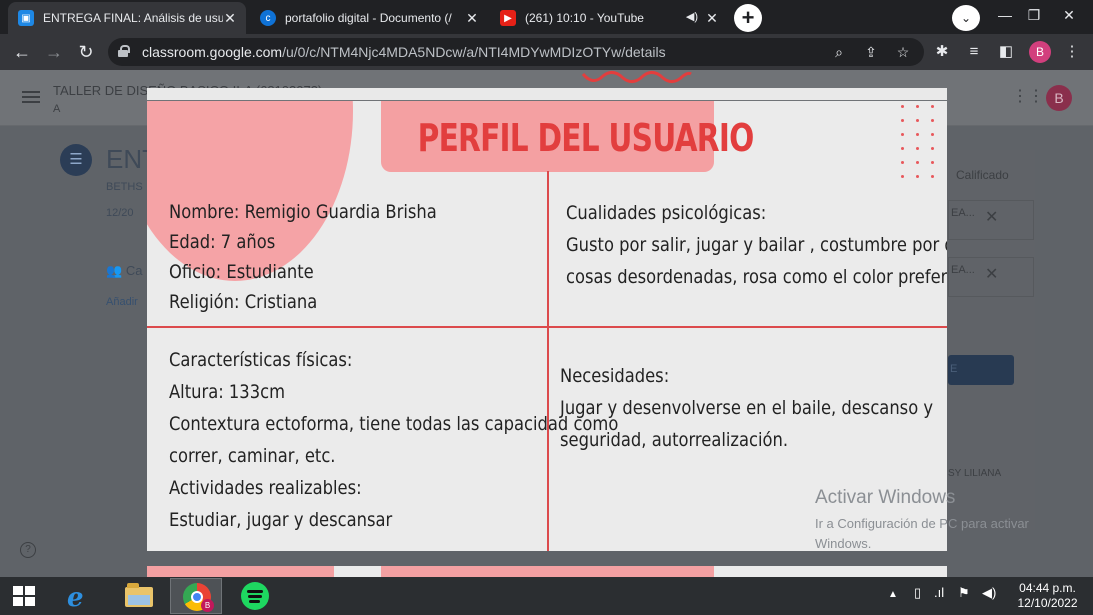 The image size is (1093, 615). Describe the element at coordinates (584, 18) in the screenshot. I see `tab-title: (261) 10:10 - YouTube` at that location.